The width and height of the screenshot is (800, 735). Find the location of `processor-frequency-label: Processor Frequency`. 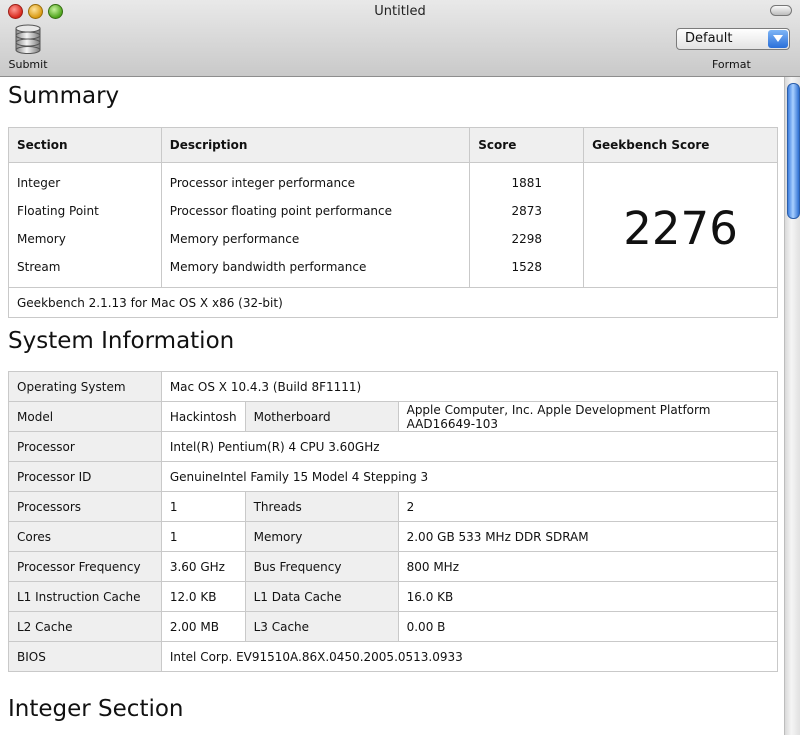

processor-frequency-label: Processor Frequency is located at coordinates (85, 566).